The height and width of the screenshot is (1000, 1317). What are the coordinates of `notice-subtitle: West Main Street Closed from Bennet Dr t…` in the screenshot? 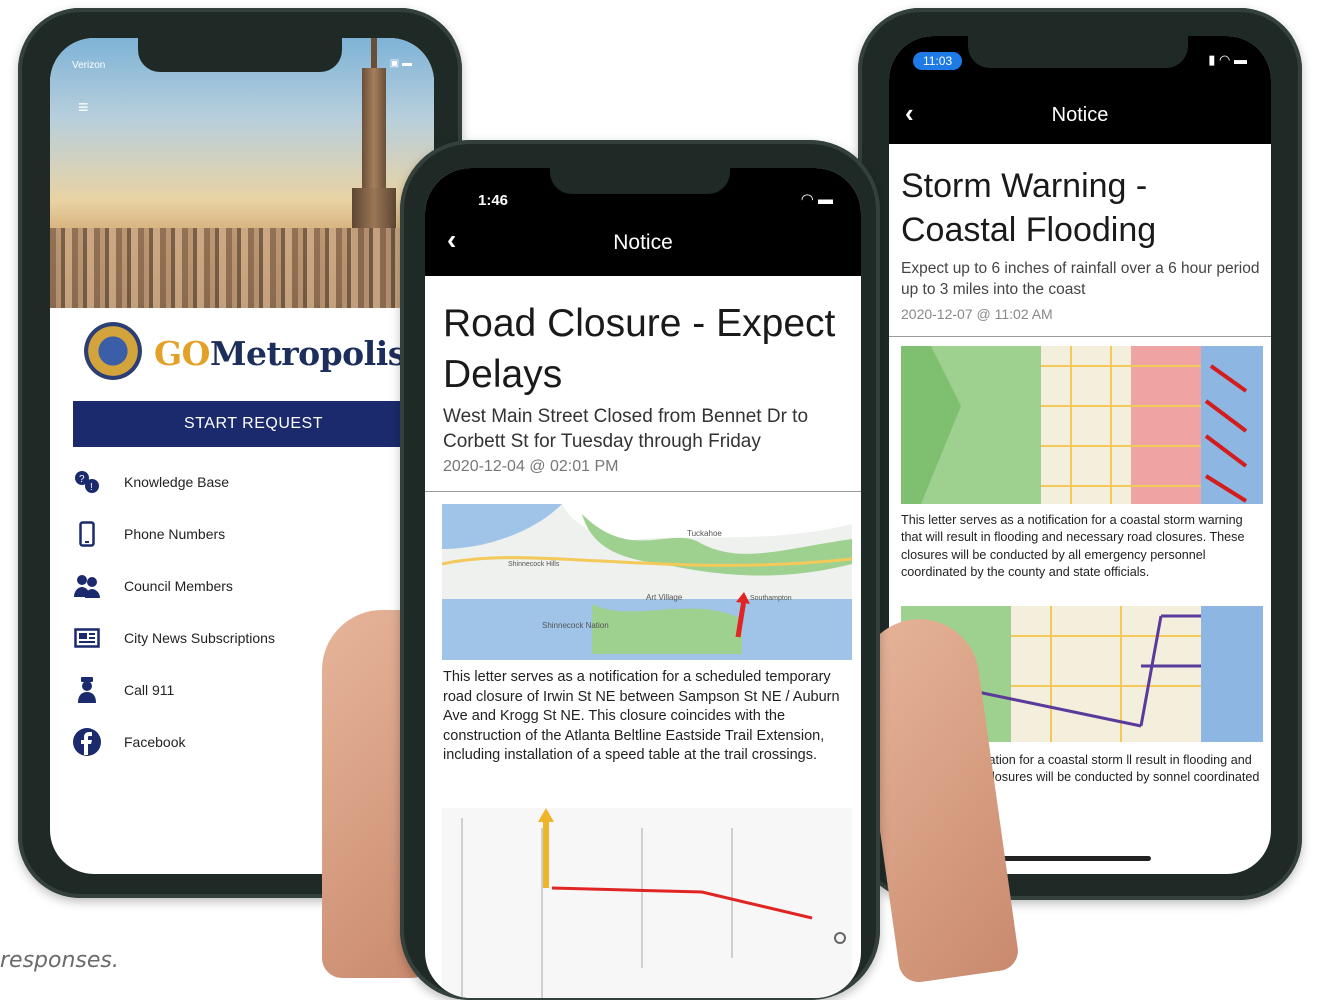 It's located at (626, 429).